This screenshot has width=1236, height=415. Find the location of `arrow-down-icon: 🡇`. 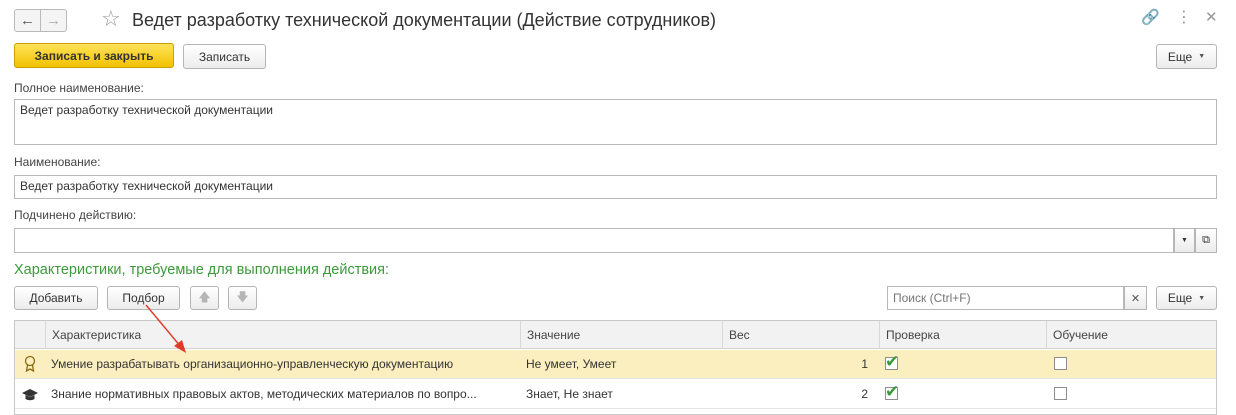

arrow-down-icon: 🡇 is located at coordinates (242, 296).